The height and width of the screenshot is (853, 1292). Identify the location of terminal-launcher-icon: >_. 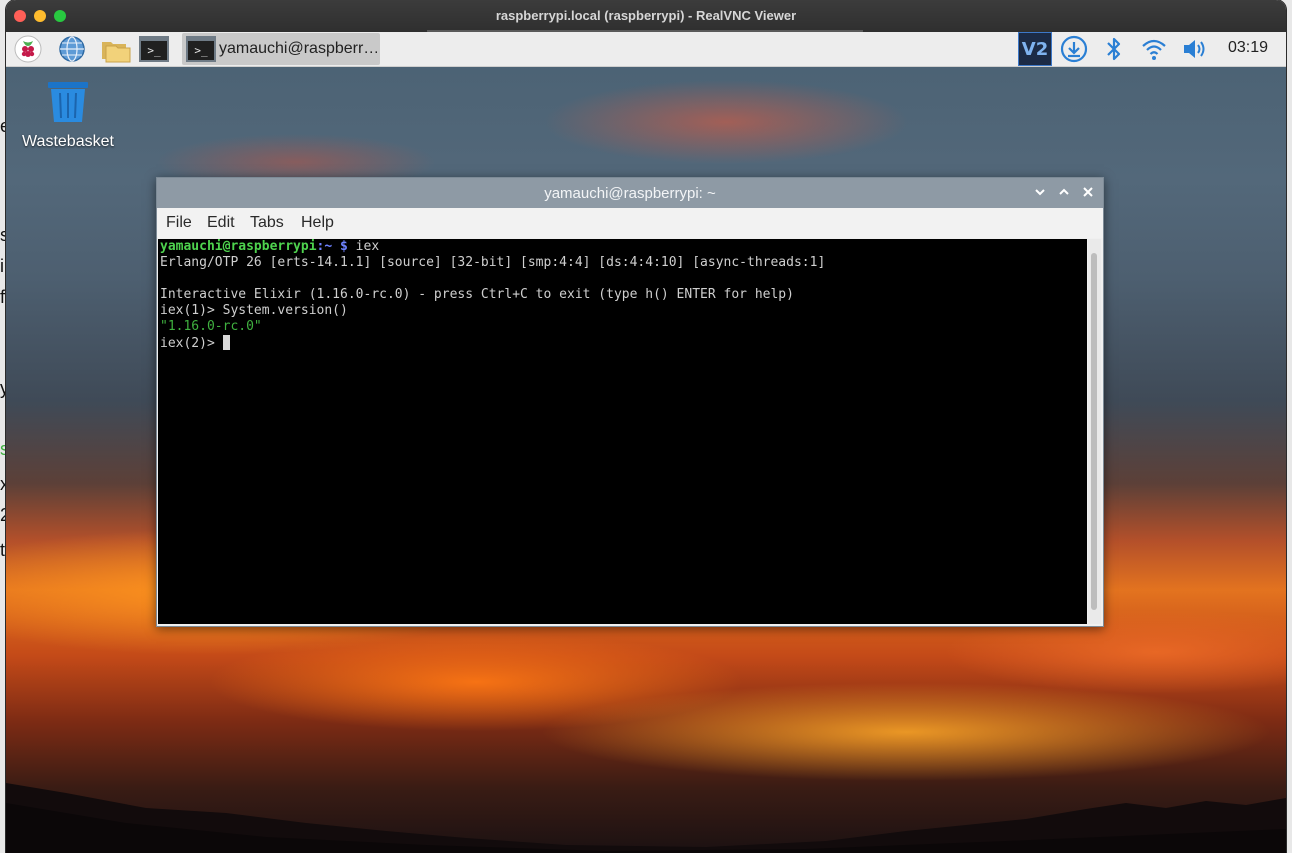
(154, 49).